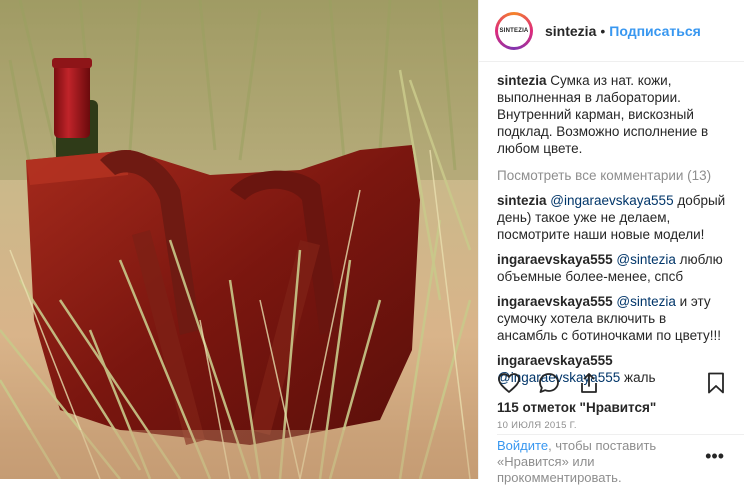 The image size is (744, 486). Describe the element at coordinates (570, 31) in the screenshot. I see `header-username: sintezia` at that location.